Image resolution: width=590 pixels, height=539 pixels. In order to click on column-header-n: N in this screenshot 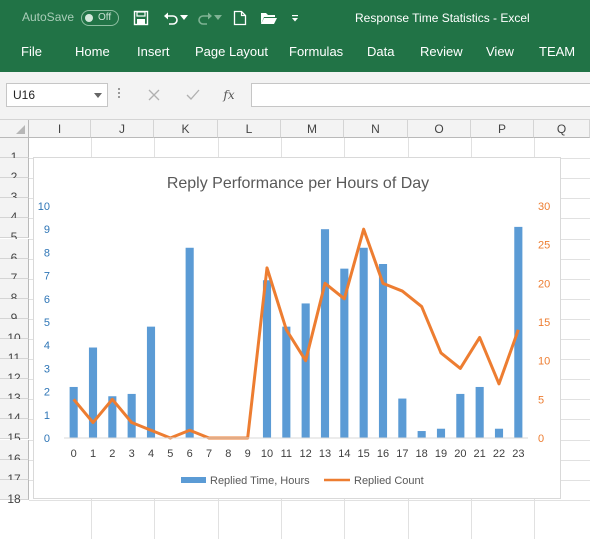, I will do `click(376, 129)`.